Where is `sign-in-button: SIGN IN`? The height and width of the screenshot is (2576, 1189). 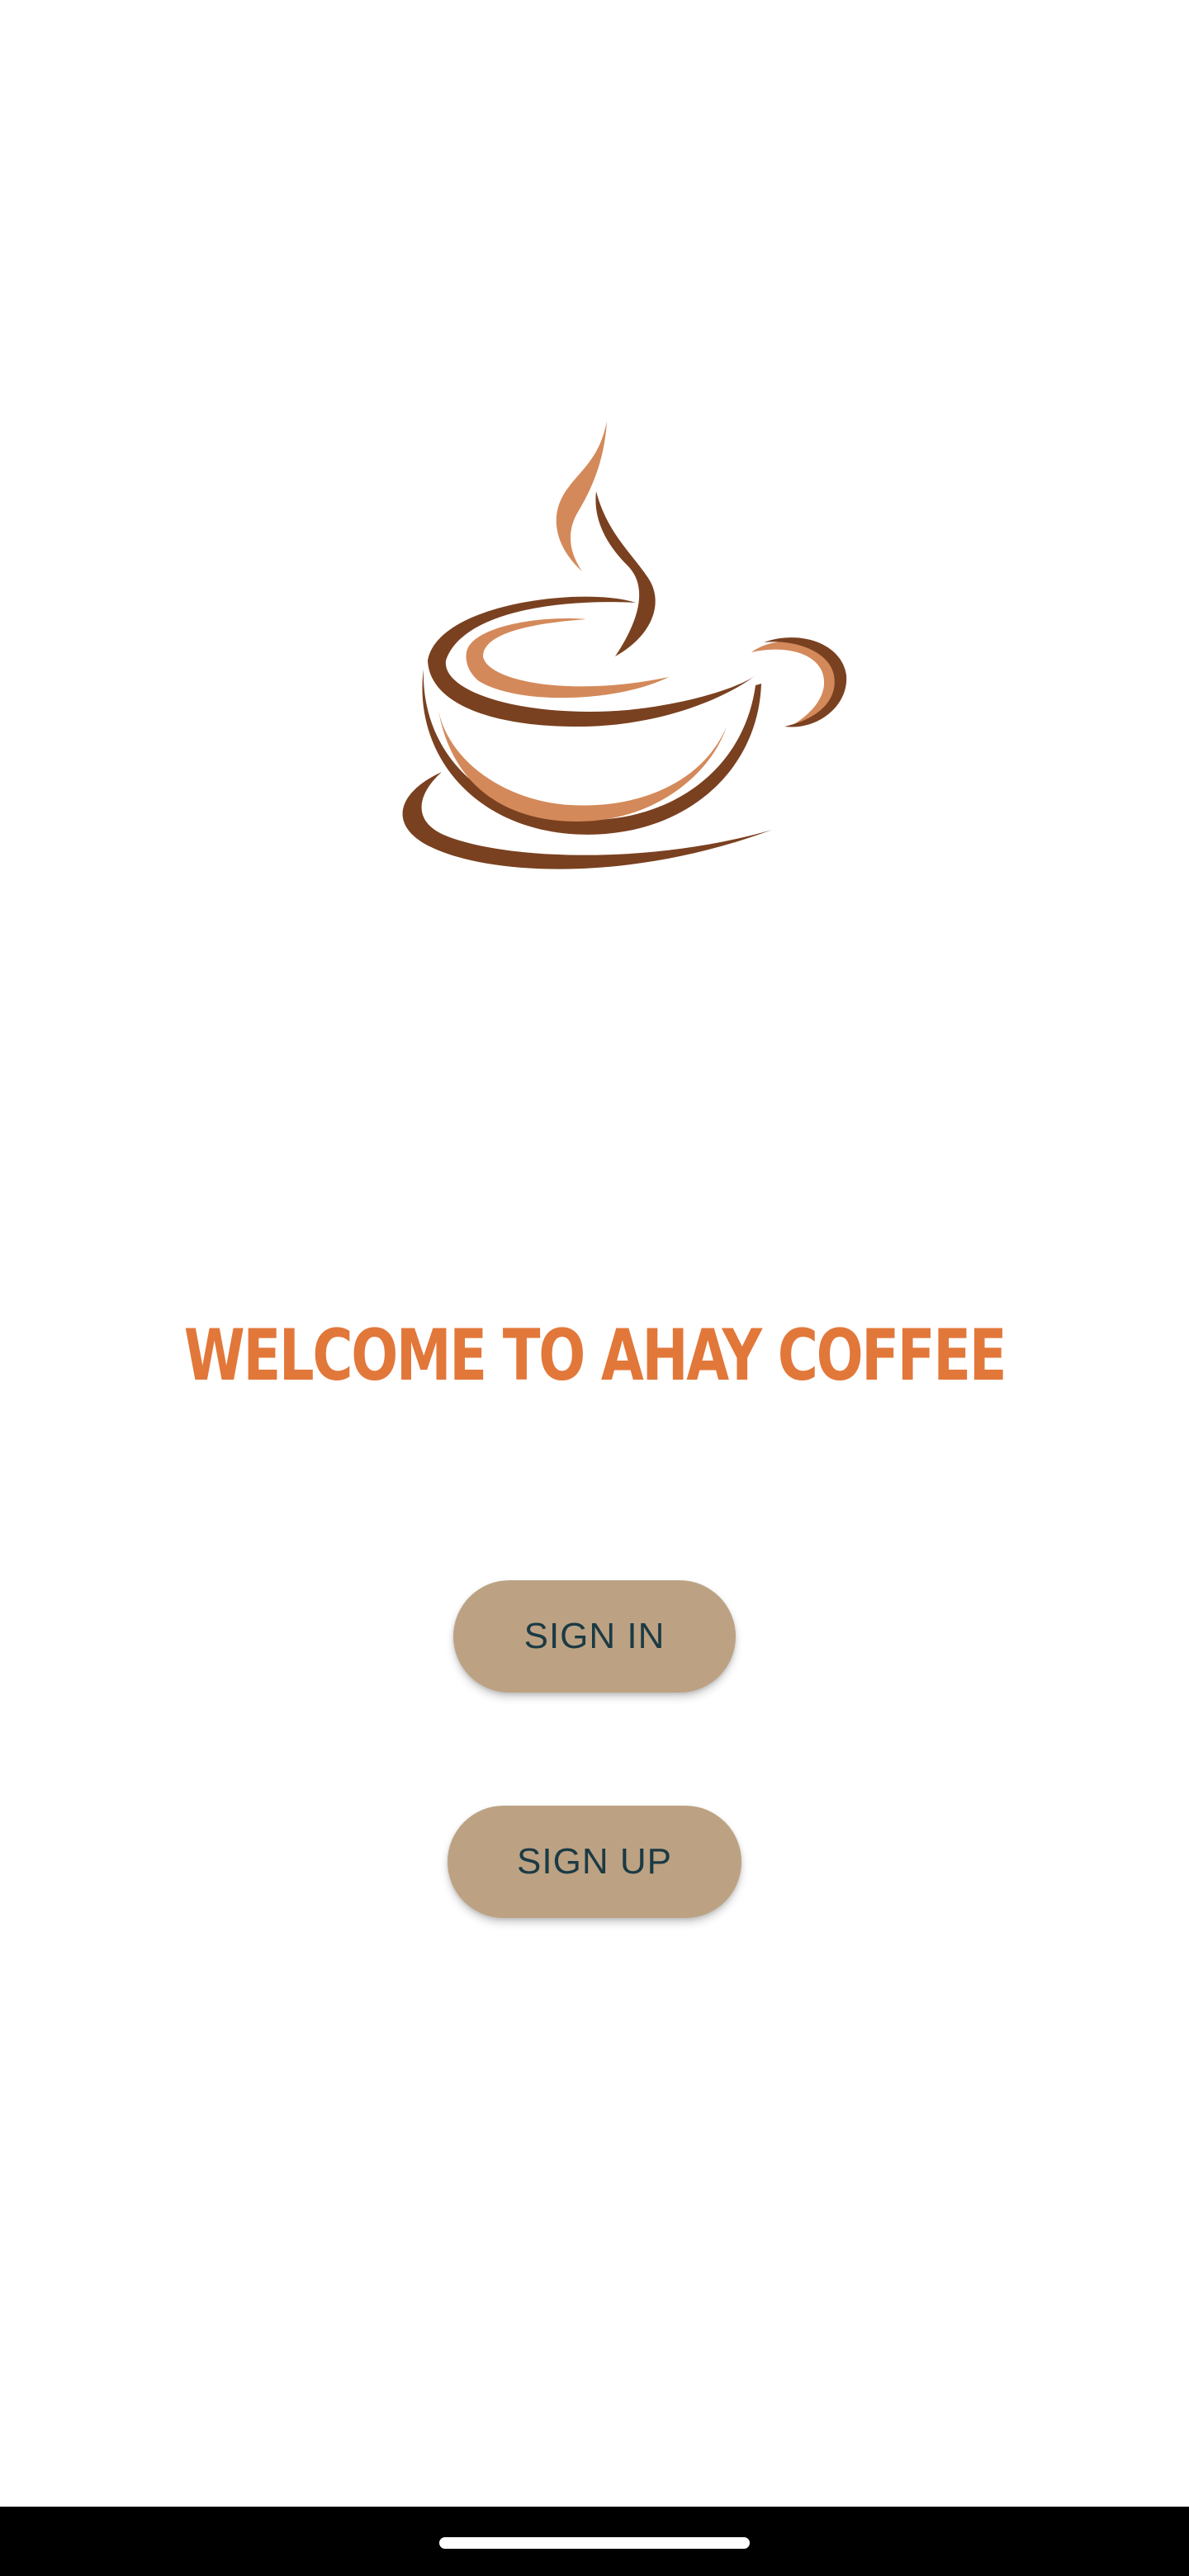 sign-in-button: SIGN IN is located at coordinates (594, 1636).